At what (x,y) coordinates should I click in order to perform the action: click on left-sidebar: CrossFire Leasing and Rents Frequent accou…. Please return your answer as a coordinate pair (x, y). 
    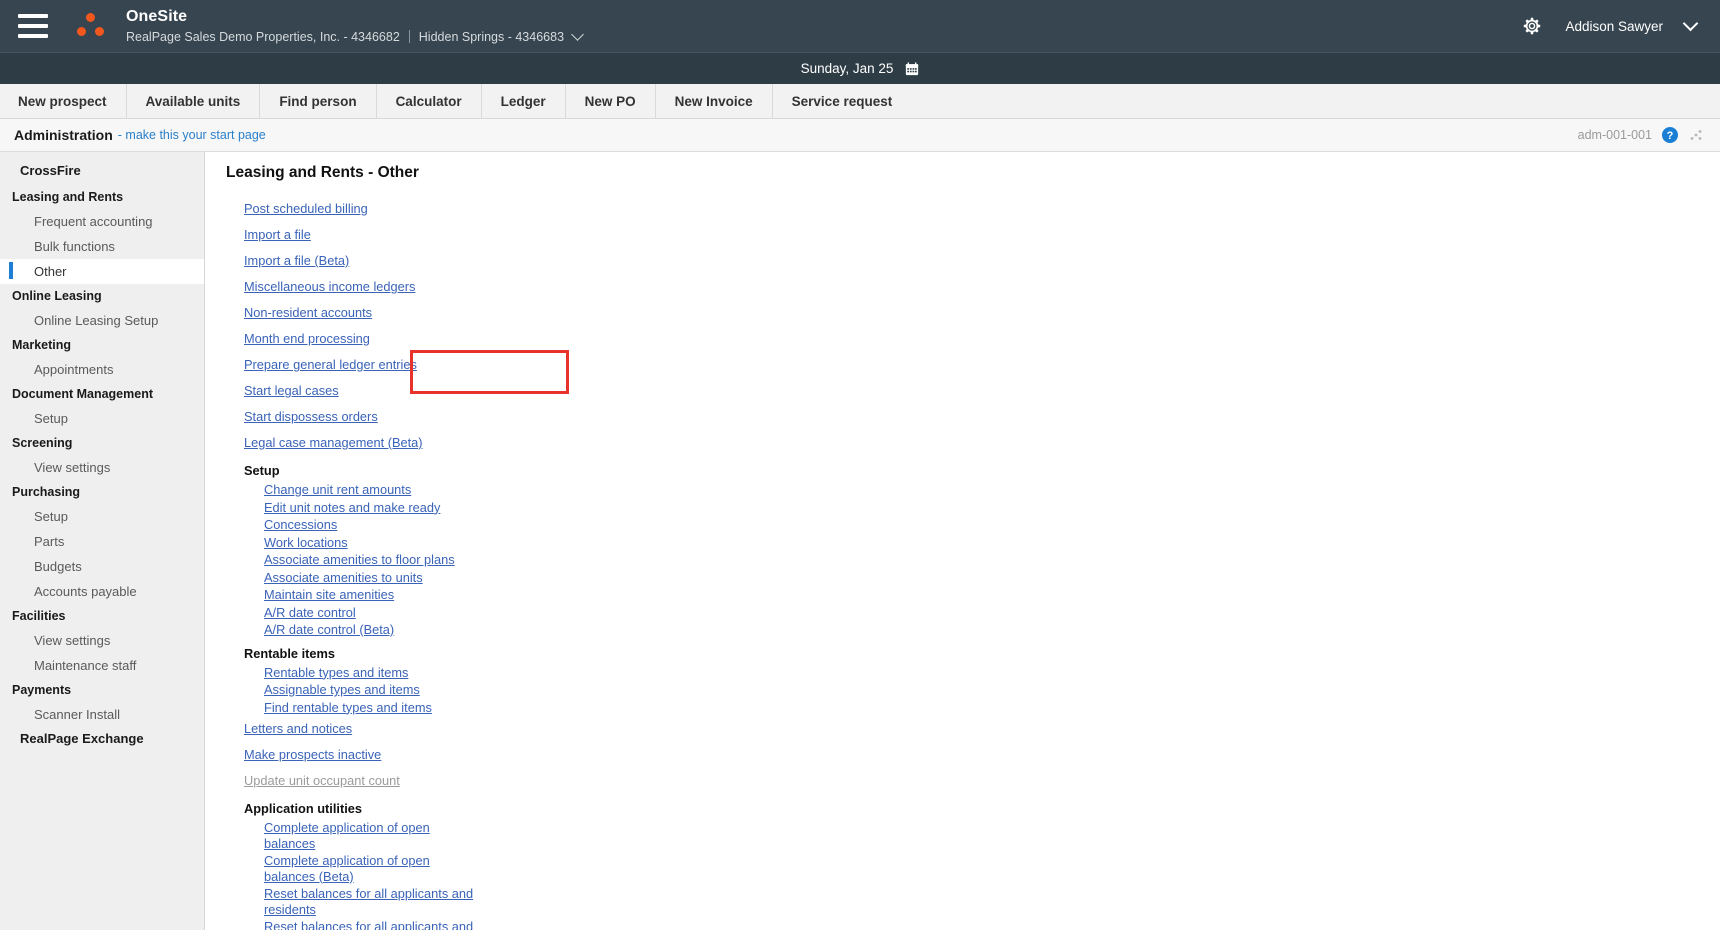
    Looking at the image, I should click on (102, 541).